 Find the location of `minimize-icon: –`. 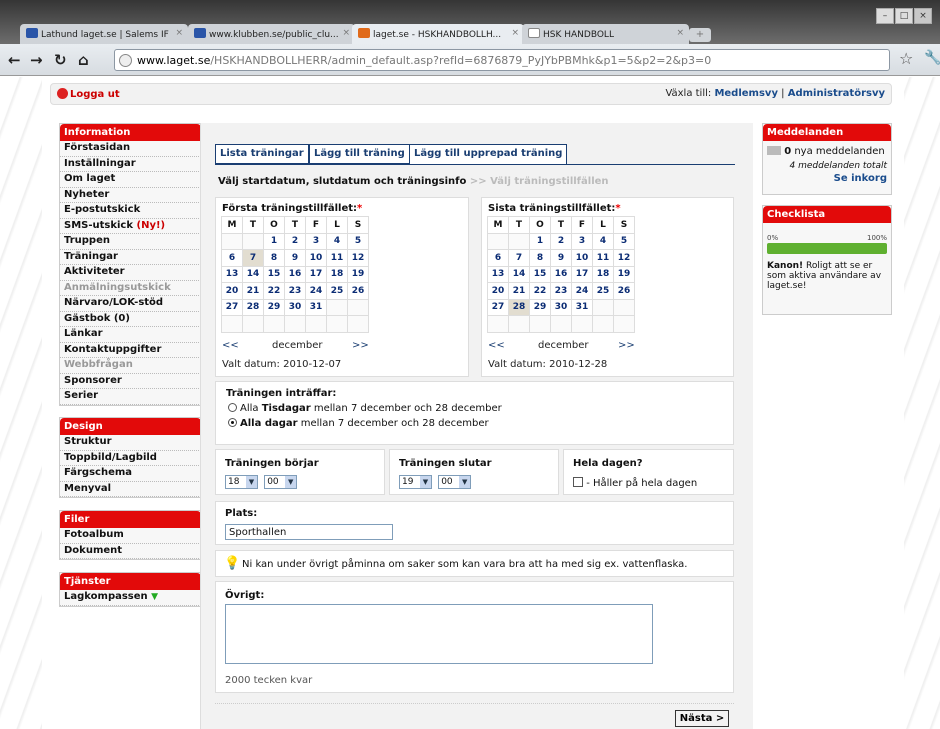

minimize-icon: – is located at coordinates (885, 16).